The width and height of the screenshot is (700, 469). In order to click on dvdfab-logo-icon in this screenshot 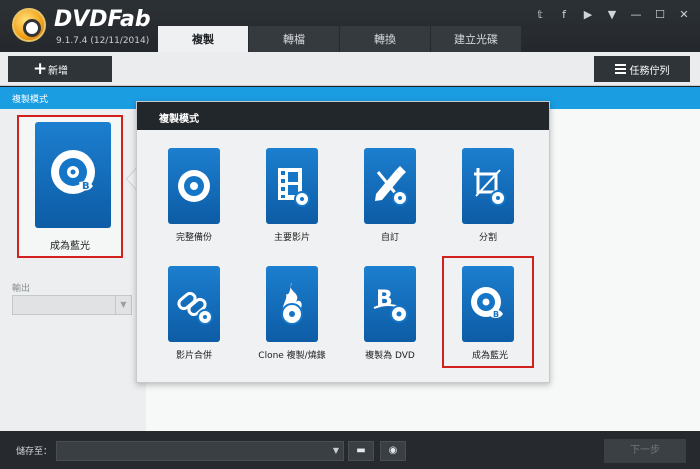, I will do `click(29, 25)`.